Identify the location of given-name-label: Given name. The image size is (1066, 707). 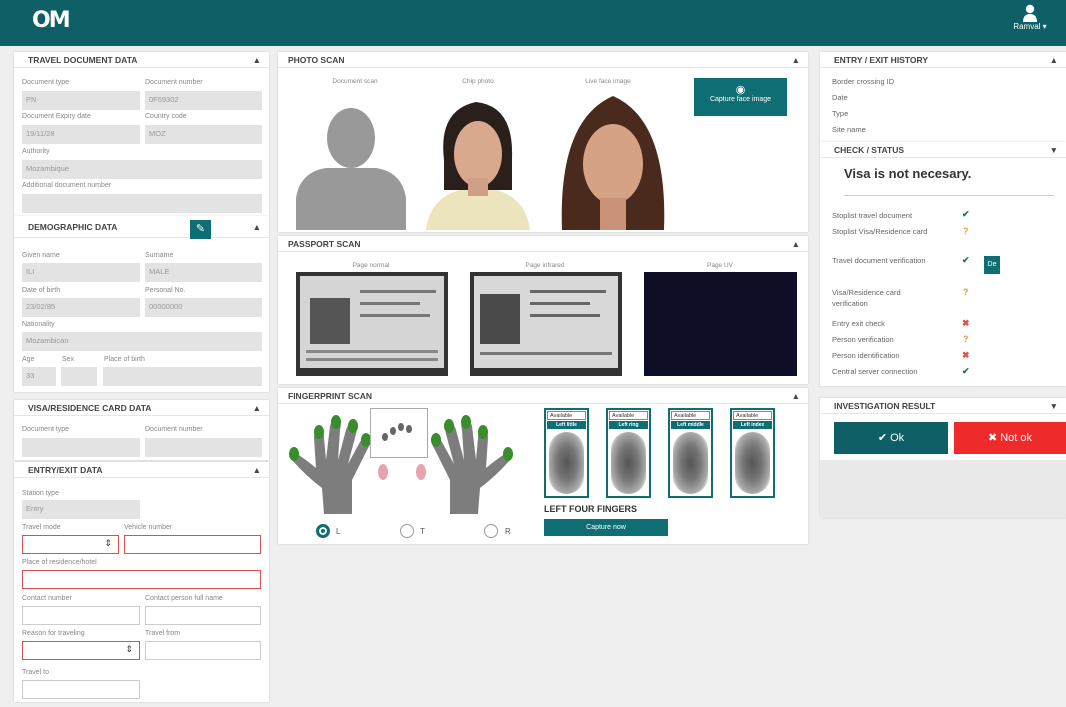
(41, 255).